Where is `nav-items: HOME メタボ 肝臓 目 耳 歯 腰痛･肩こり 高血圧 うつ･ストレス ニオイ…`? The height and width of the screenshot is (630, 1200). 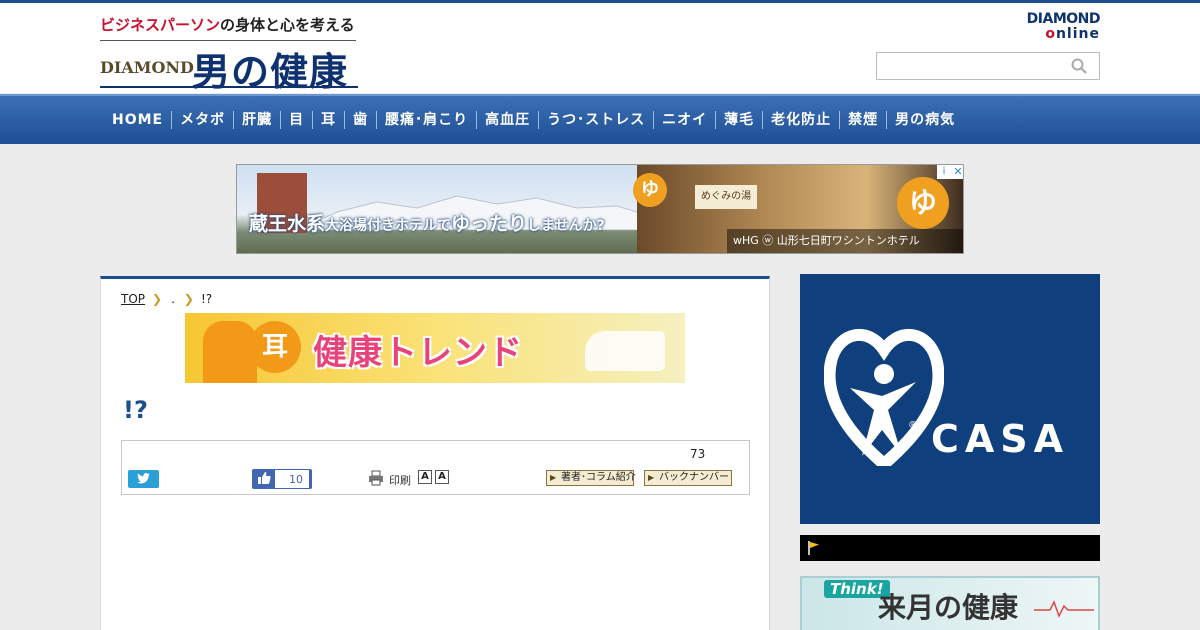
nav-items: HOME メタボ 肝臓 目 耳 歯 腰痛･肩こり 高血圧 うつ･ストレス ニオイ… is located at coordinates (533, 120).